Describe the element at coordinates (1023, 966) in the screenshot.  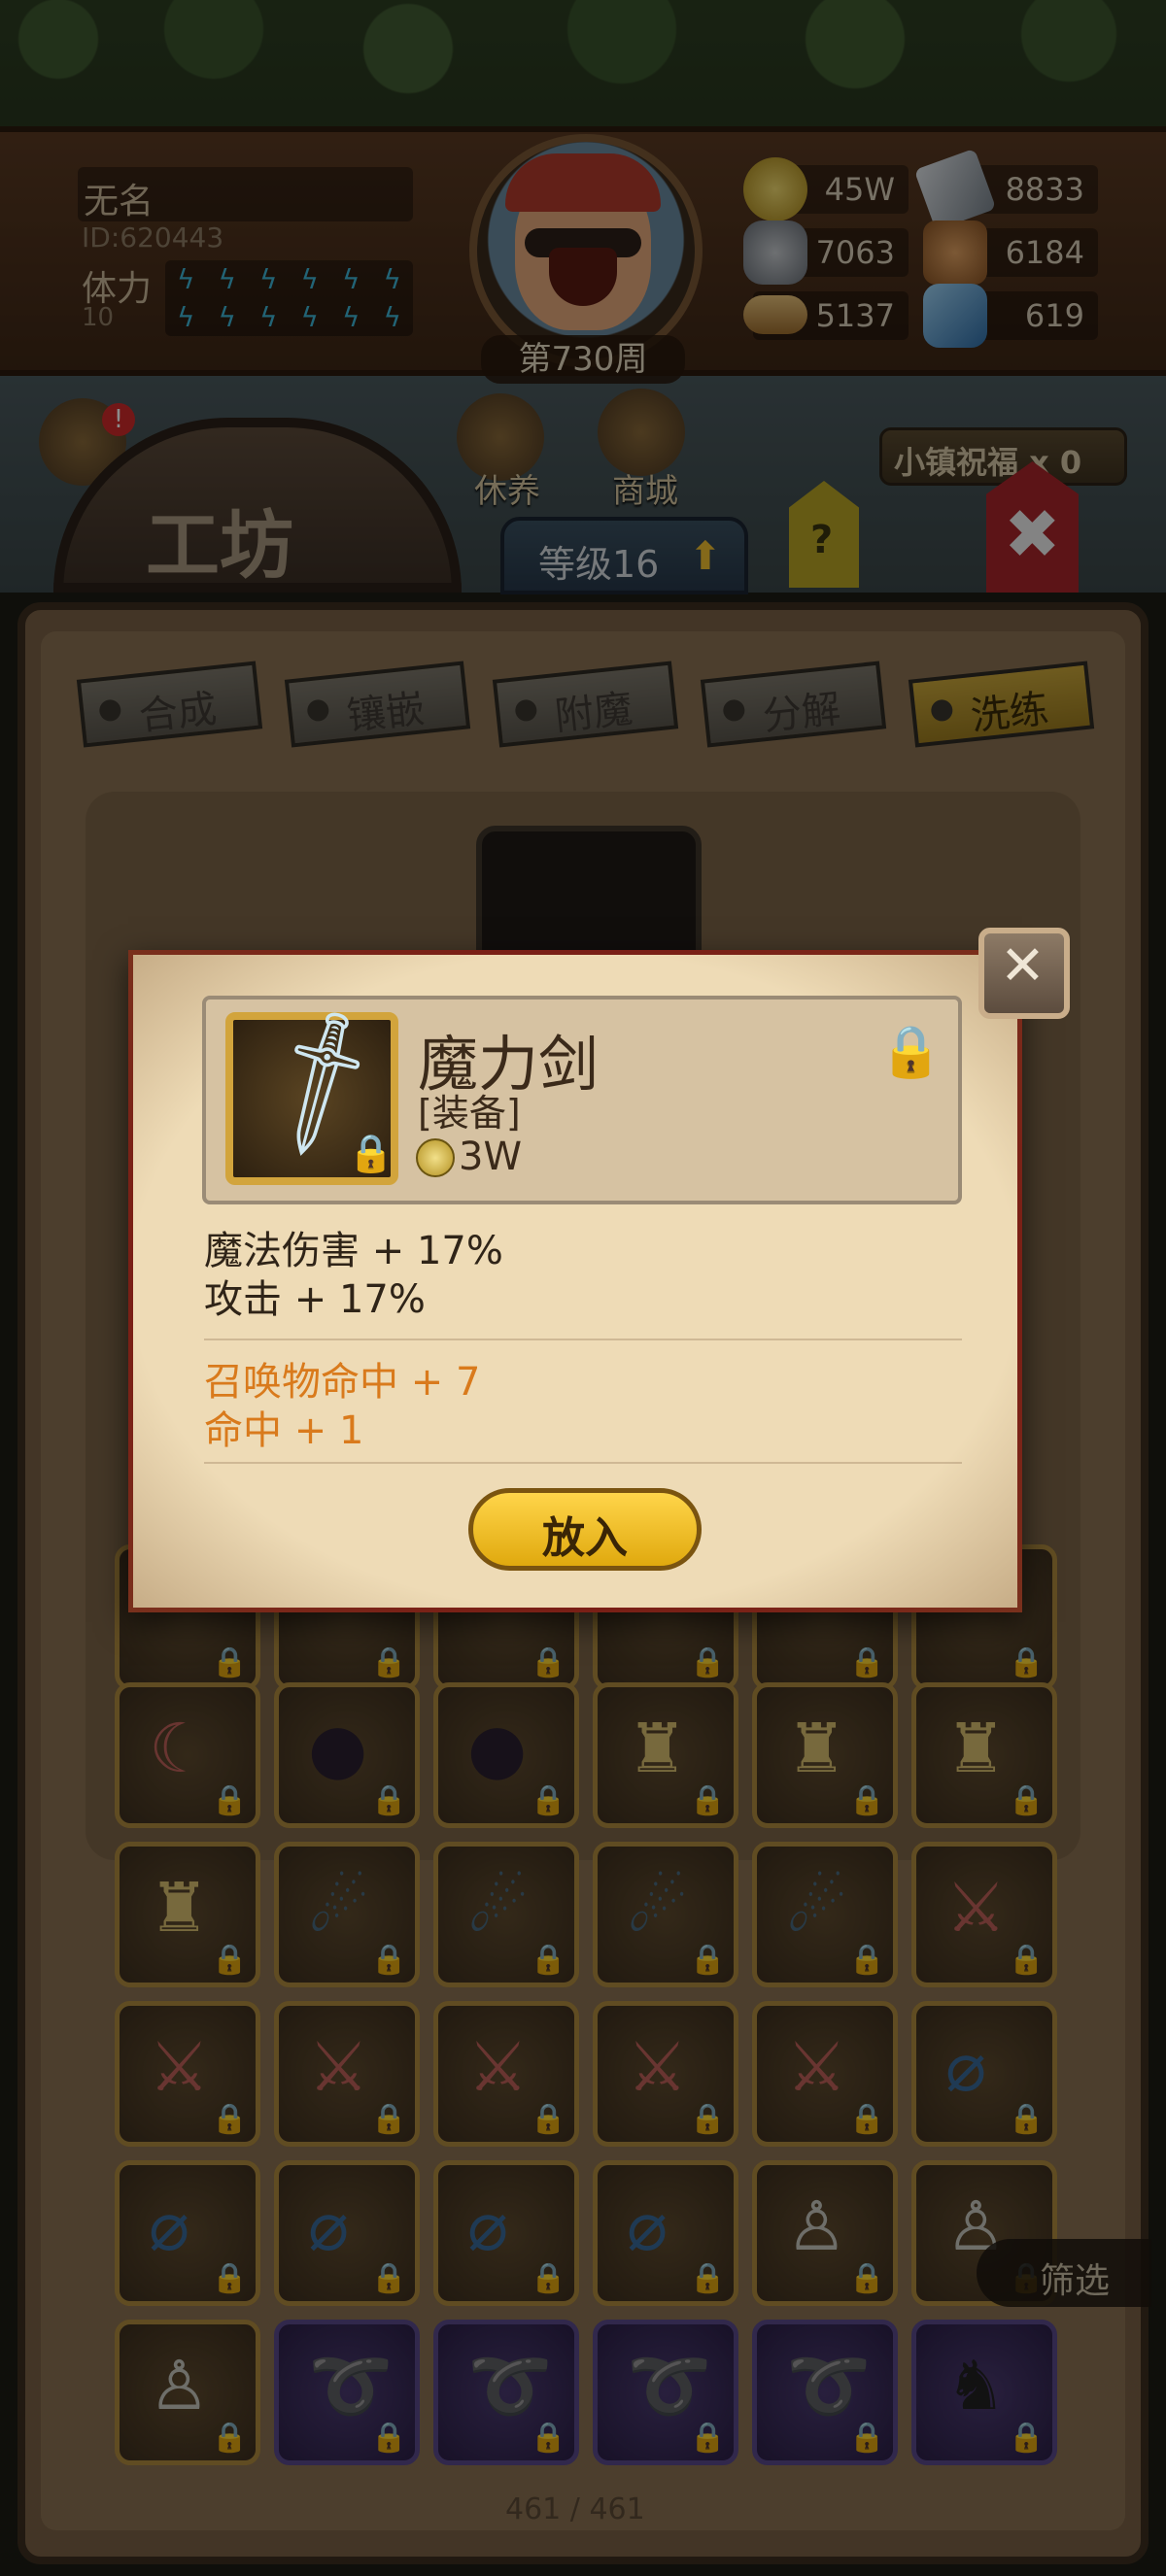
I see `close-icon: ✕` at that location.